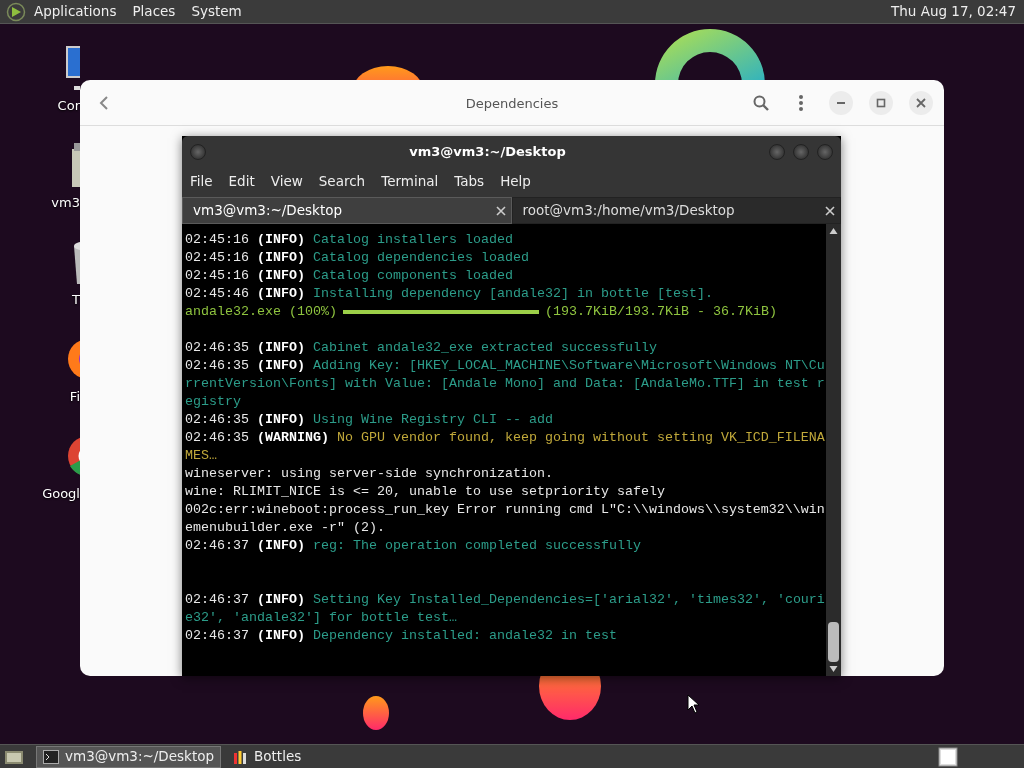 This screenshot has height=768, width=1024. What do you see at coordinates (660, 312) in the screenshot?
I see `progress-reading: (193.7KiB/193.7KiB - 36.7KiB)` at bounding box center [660, 312].